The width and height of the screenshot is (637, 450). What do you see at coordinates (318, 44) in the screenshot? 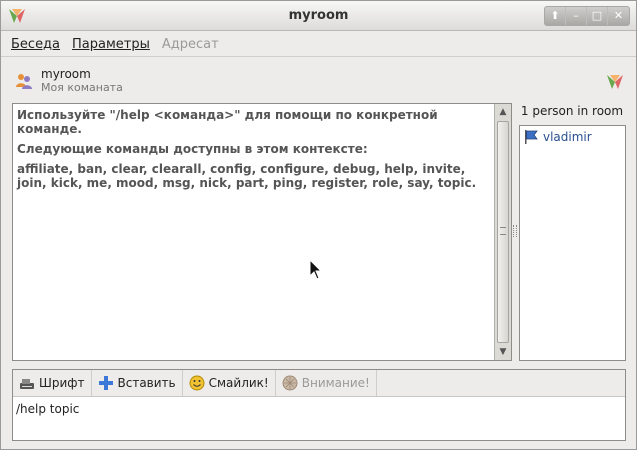
I see `menu-bar: Беседа Параметры Адресат` at bounding box center [318, 44].